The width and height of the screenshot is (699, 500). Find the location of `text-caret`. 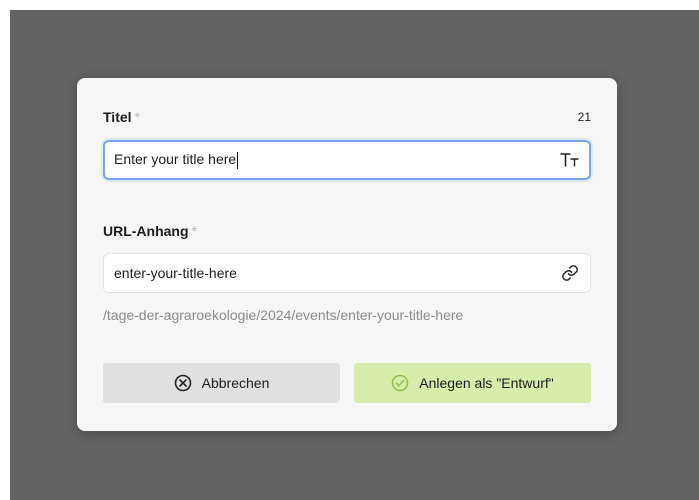

text-caret is located at coordinates (238, 160).